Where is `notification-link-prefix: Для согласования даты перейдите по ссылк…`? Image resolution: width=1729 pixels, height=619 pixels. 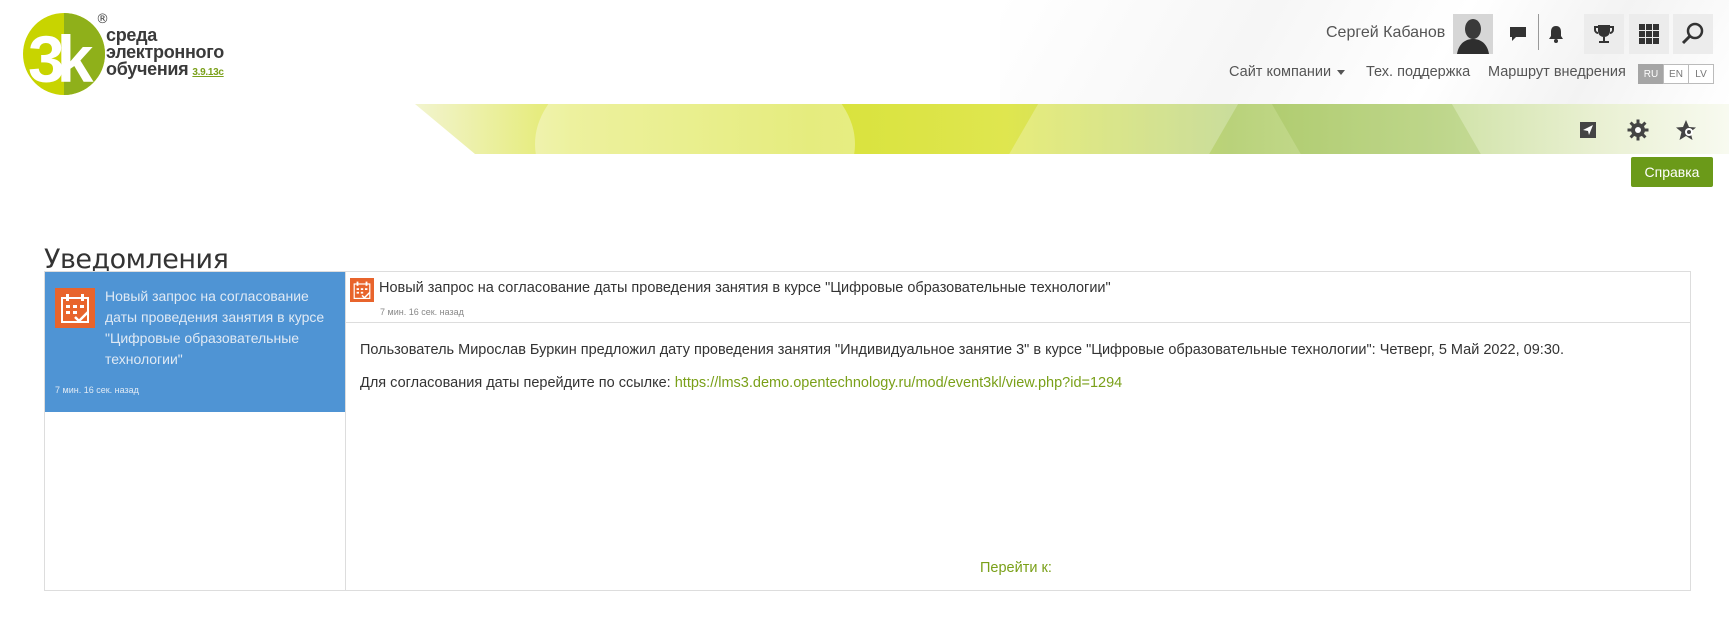 notification-link-prefix: Для согласования даты перейдите по ссылк… is located at coordinates (517, 383).